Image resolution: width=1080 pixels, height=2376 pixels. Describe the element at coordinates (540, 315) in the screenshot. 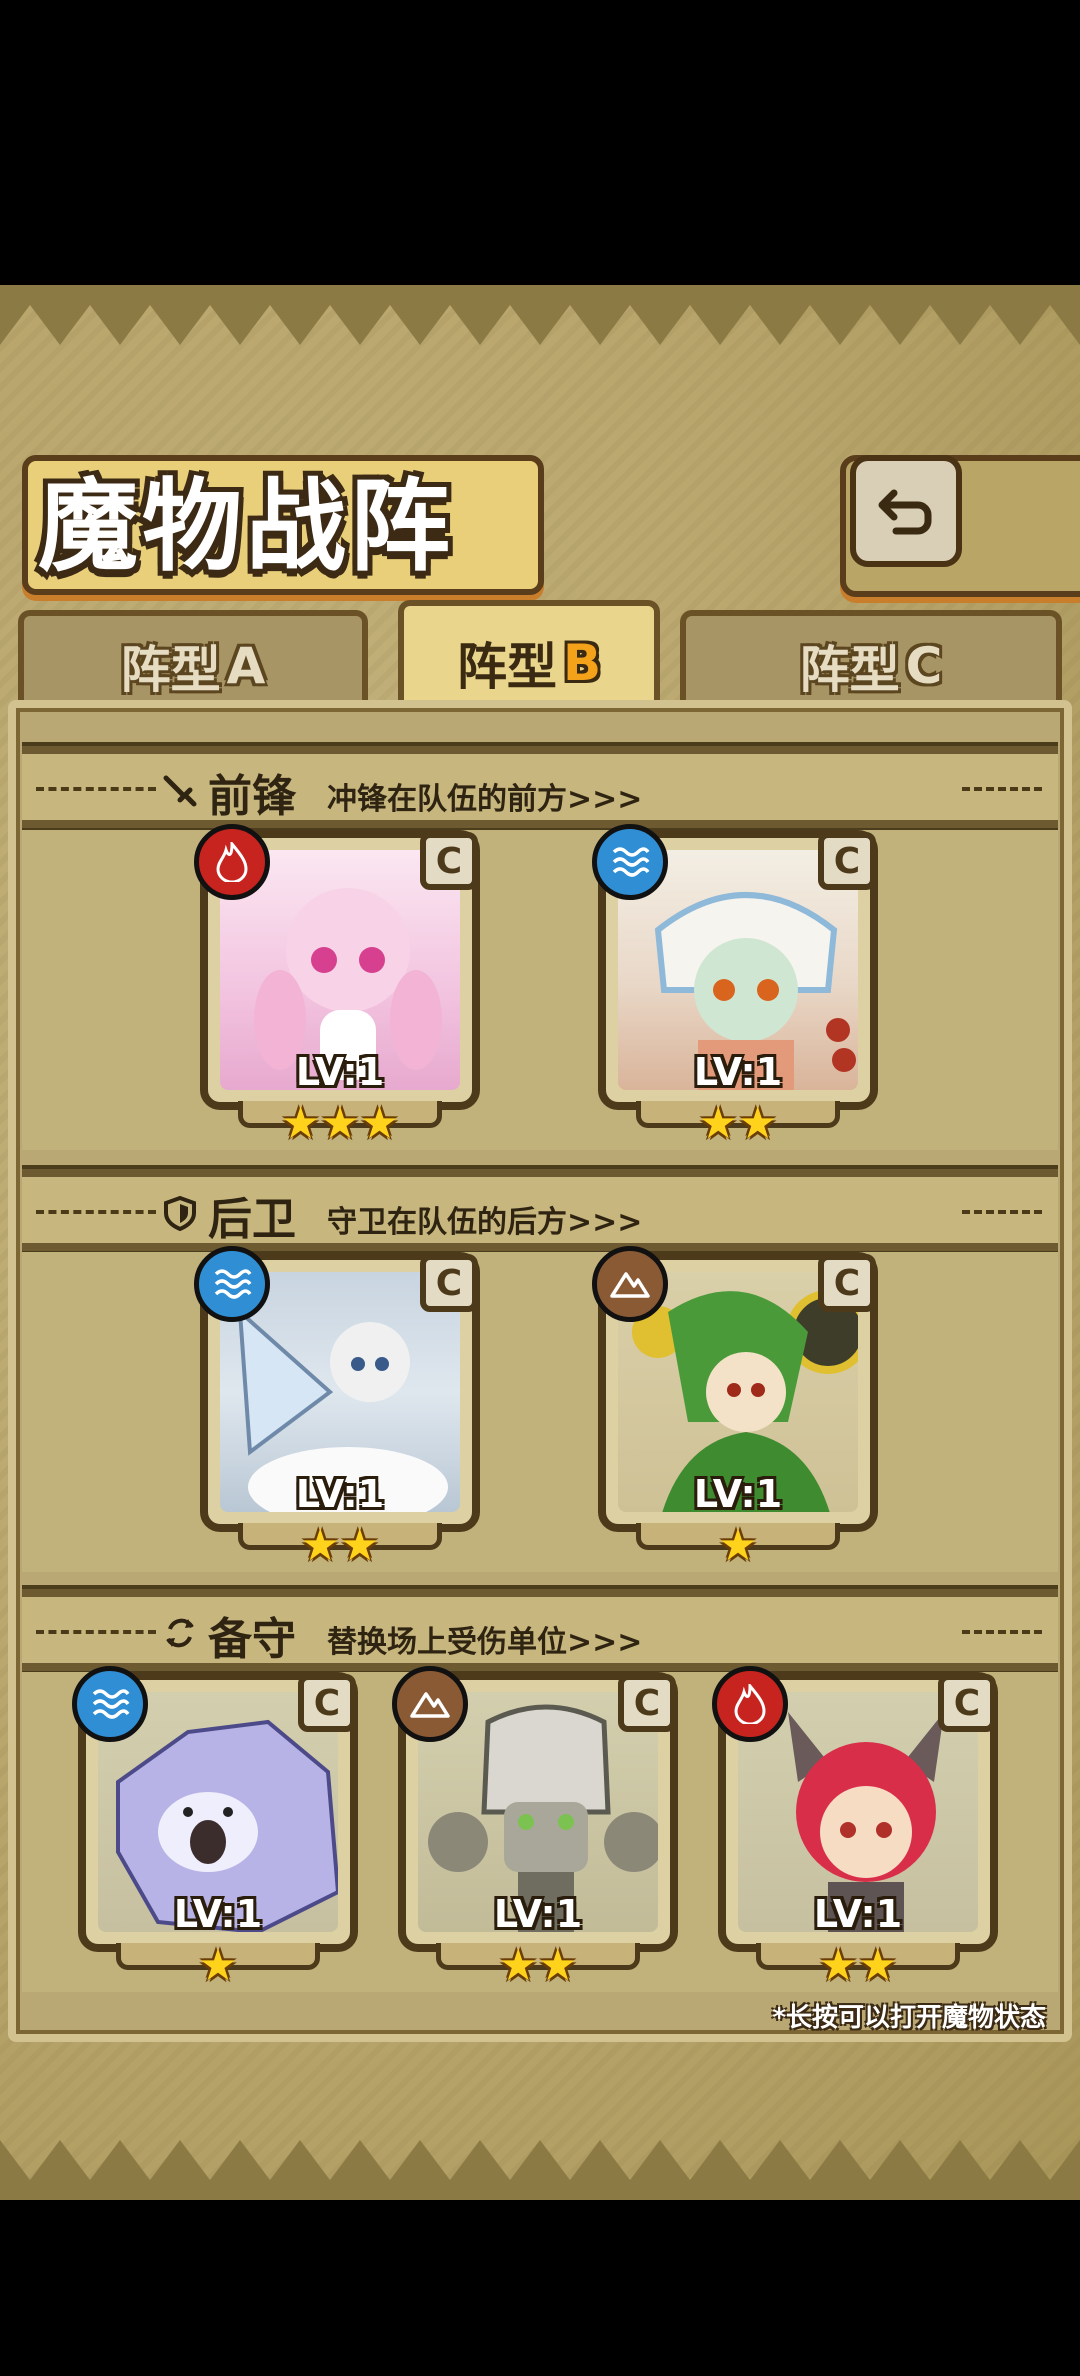

I see `torn-edge-top` at that location.